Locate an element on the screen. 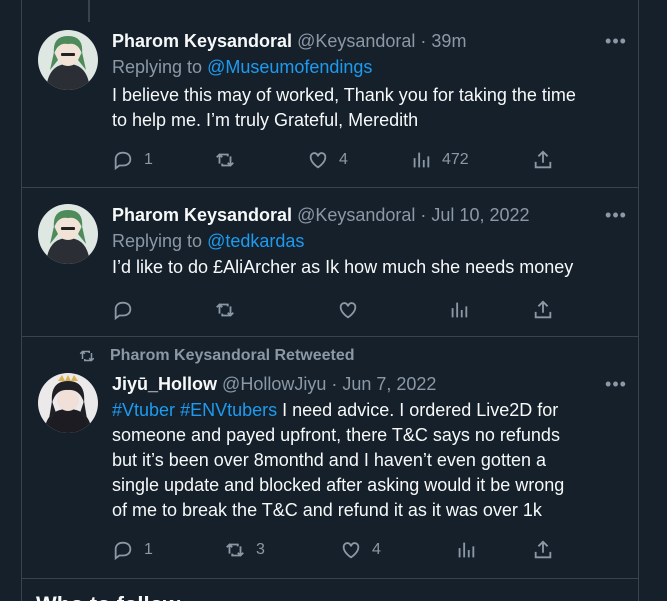  tweet-text-segment: I need advice. I ordered Live2D for is located at coordinates (418, 410).